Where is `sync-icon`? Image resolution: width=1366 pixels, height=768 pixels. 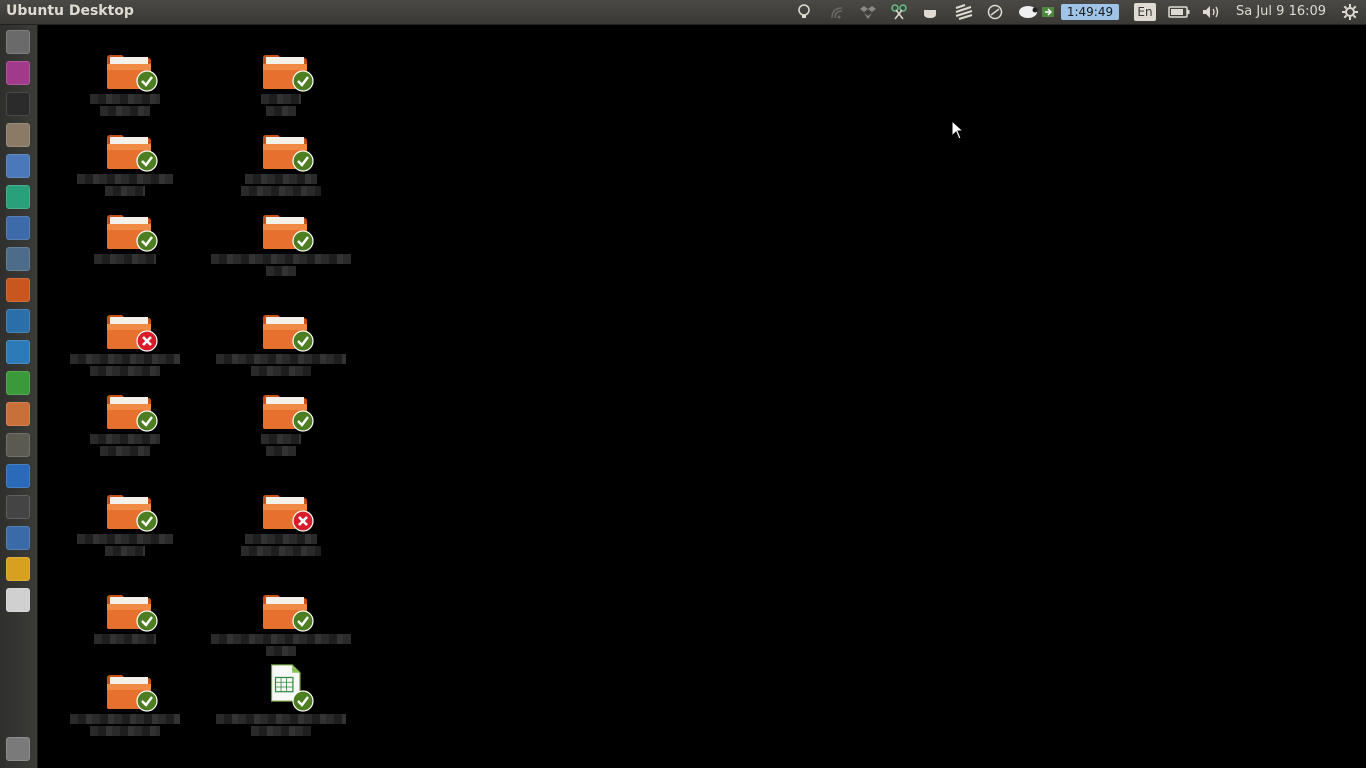
sync-icon is located at coordinates (995, 12).